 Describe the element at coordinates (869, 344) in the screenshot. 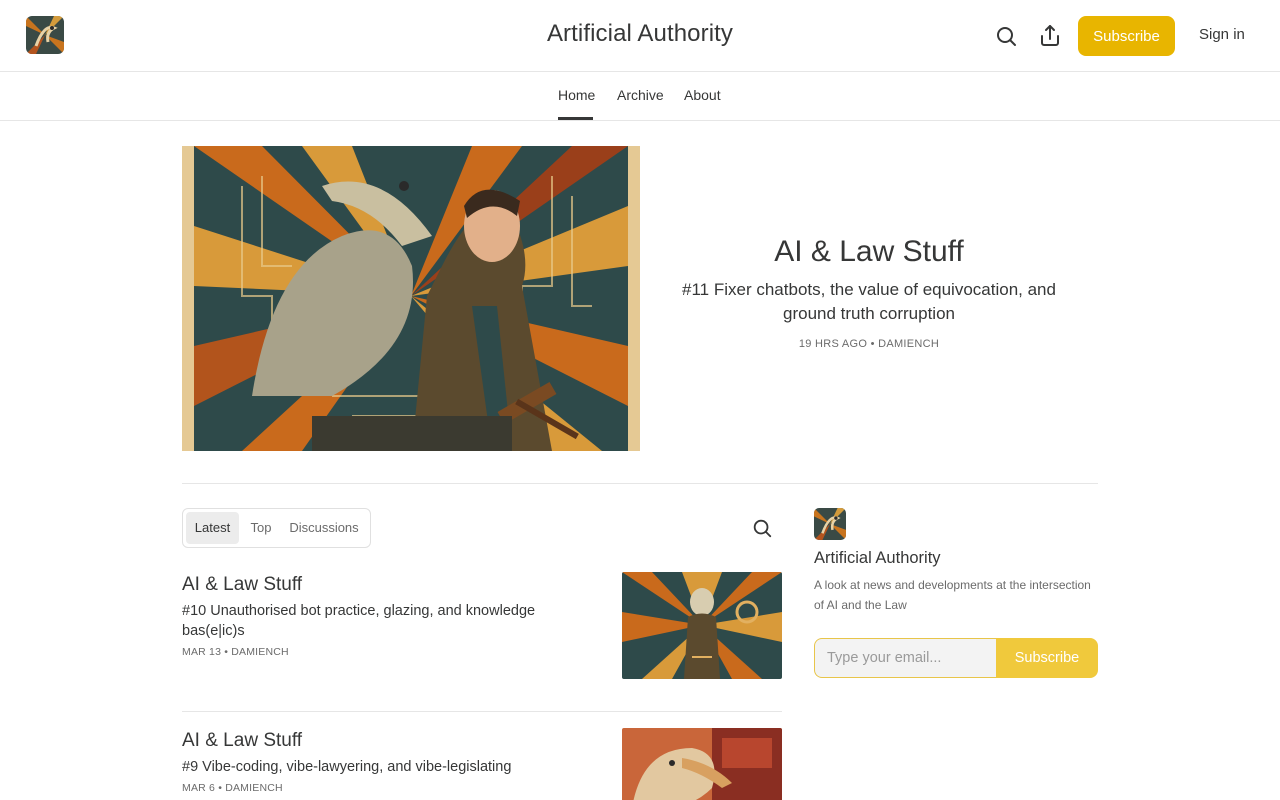

I see `hero-post-meta: 19 HRS AGO • DAMIENCH` at that location.